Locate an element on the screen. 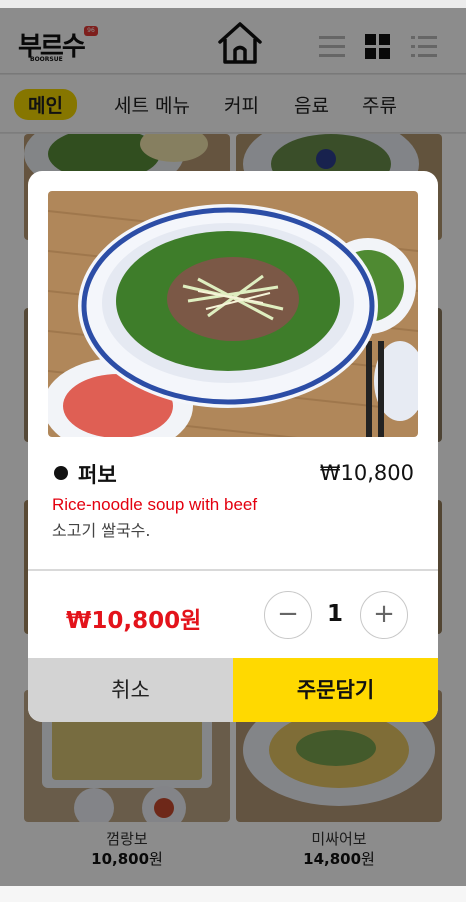 The height and width of the screenshot is (902, 466). total-price: ₩10,800원 is located at coordinates (134, 621).